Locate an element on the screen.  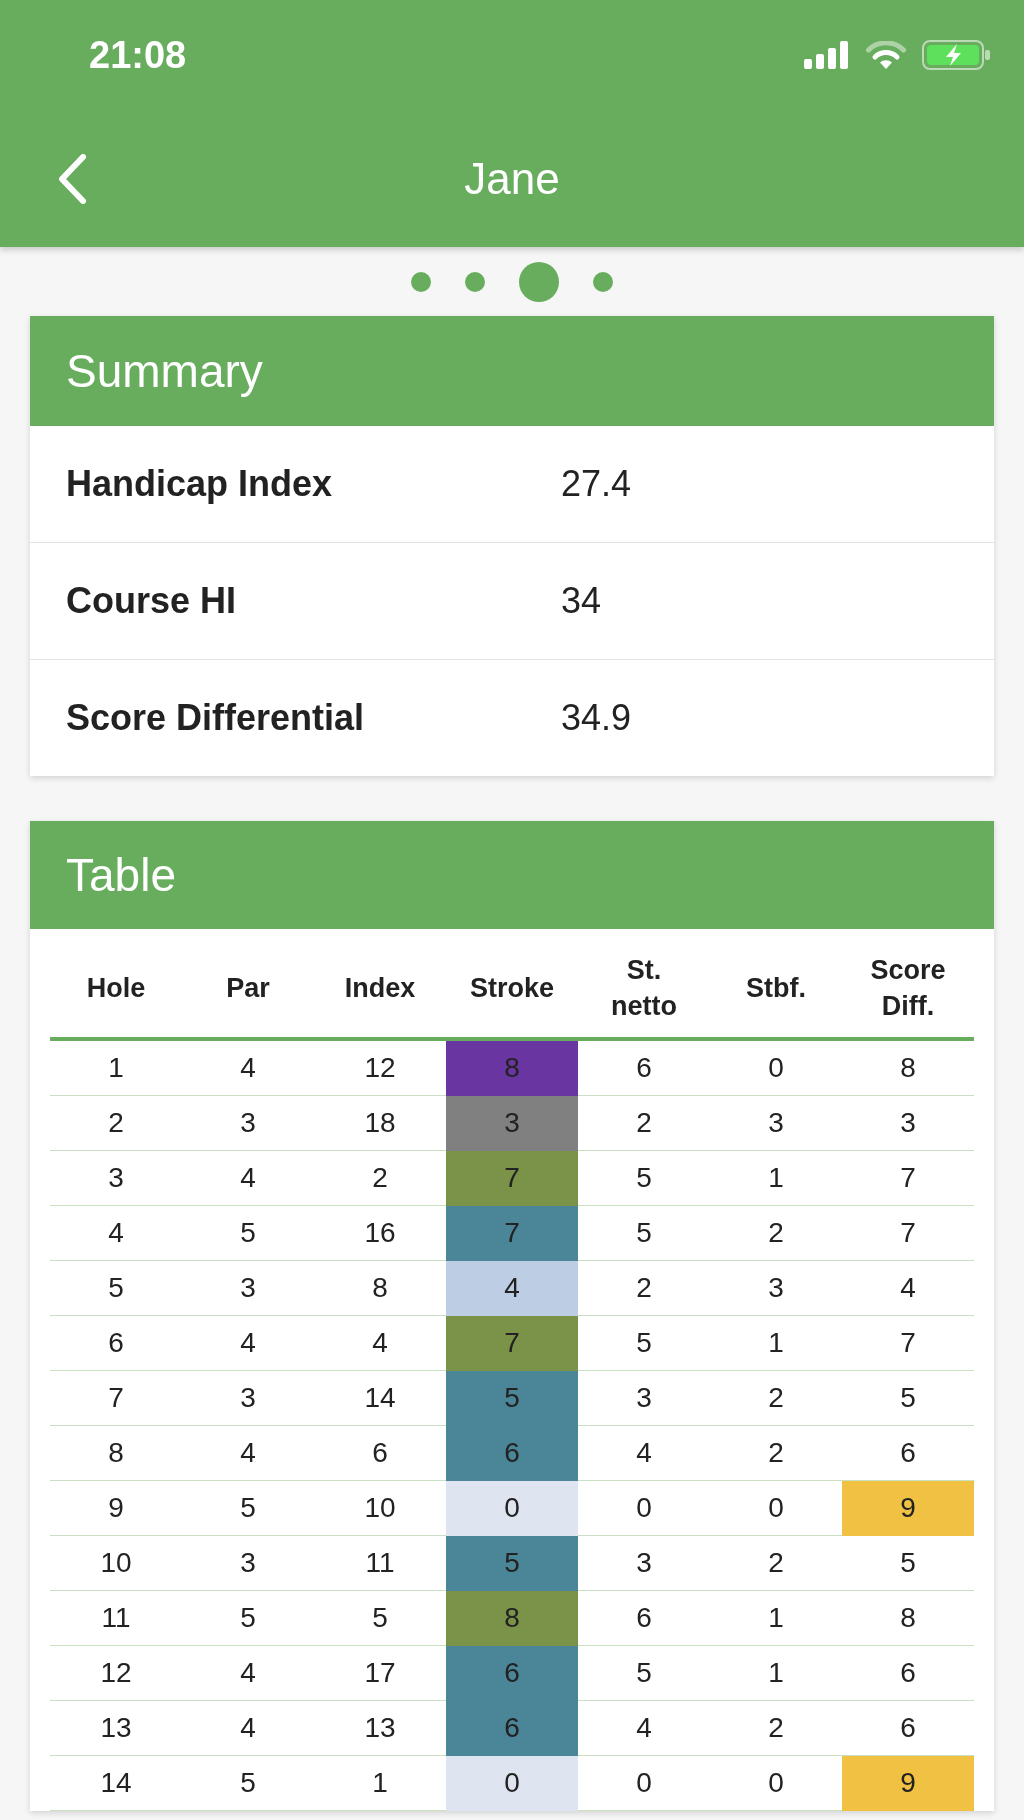
status-time: 21:08 is located at coordinates (138, 55).